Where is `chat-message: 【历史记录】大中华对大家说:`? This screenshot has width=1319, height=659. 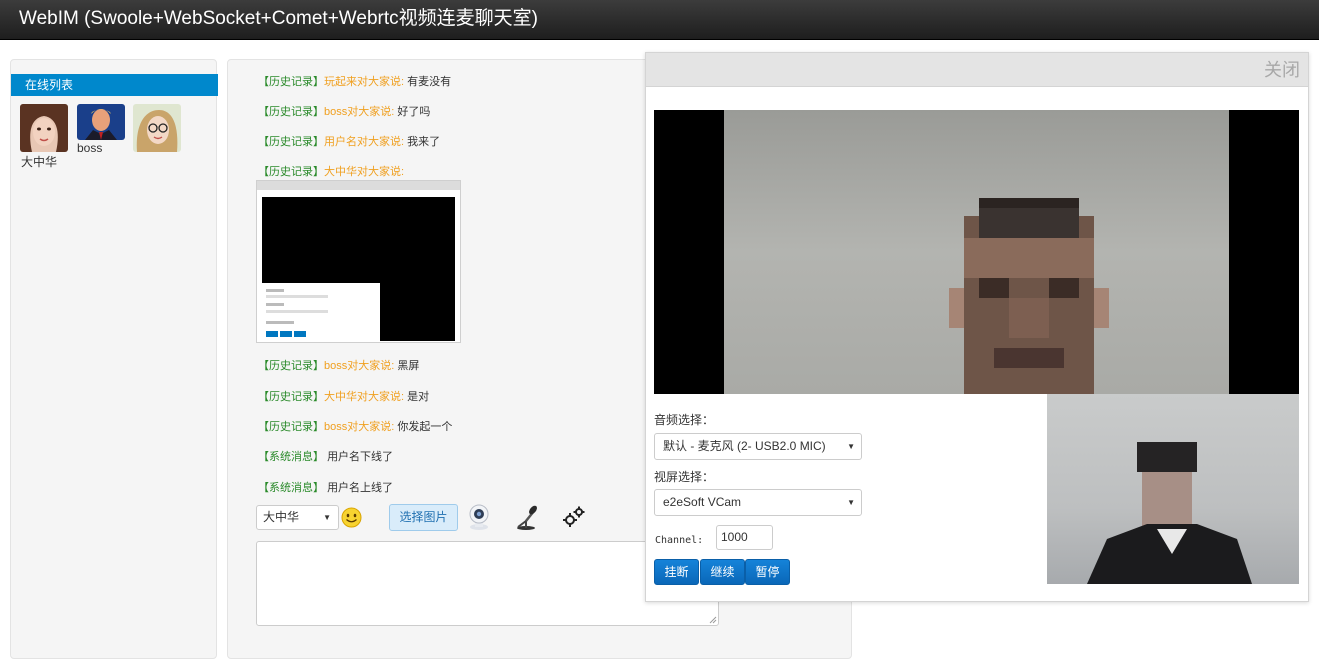
chat-message: 【历史记录】大中华对大家说: is located at coordinates (331, 172).